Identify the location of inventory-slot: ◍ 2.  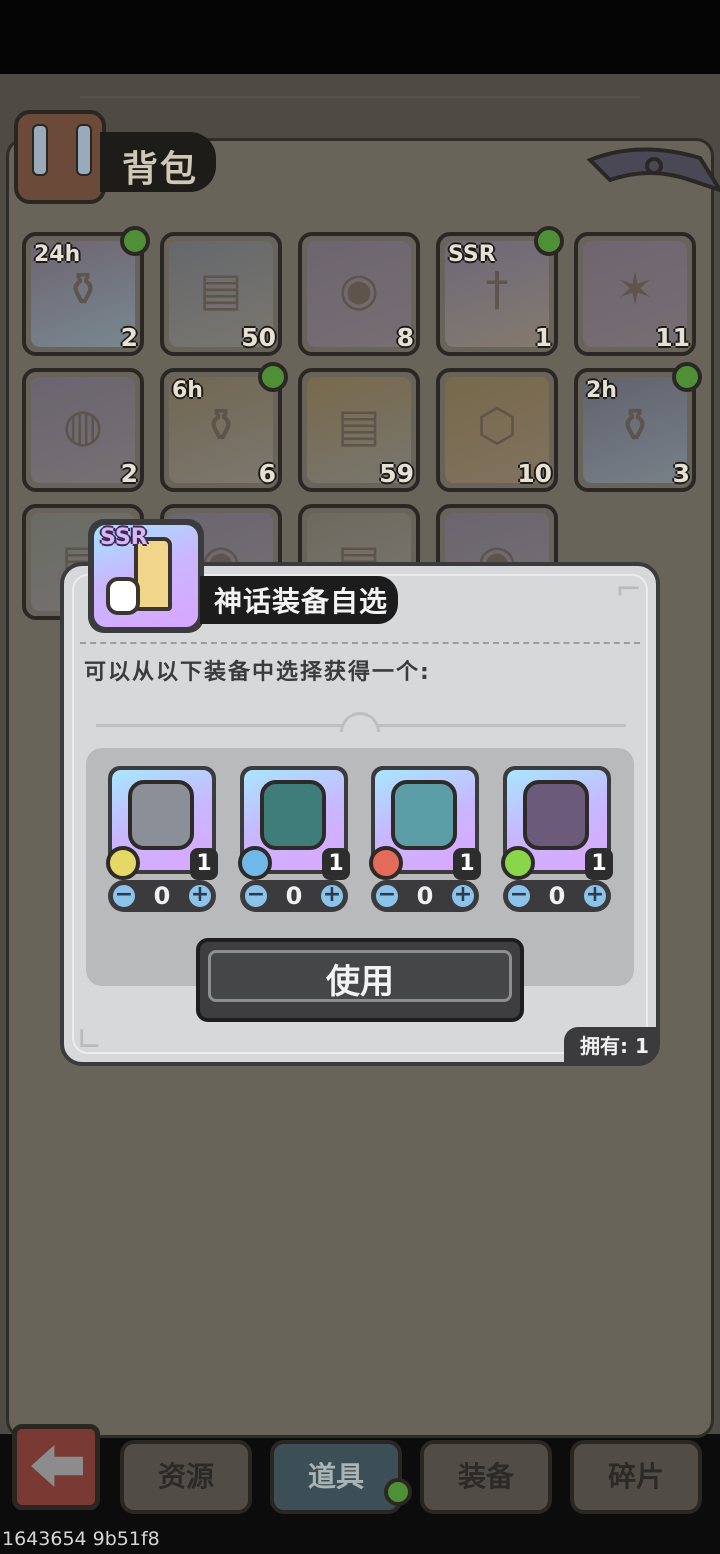
(83, 430).